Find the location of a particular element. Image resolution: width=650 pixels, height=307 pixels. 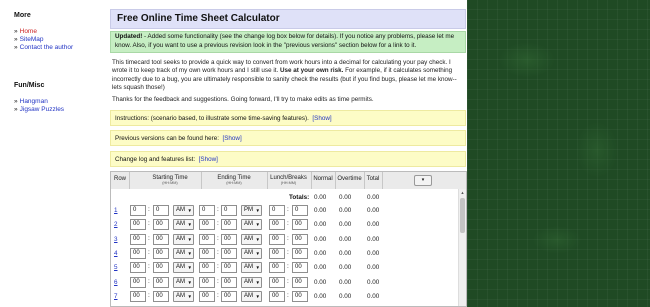

lunch-hour-input: 0 is located at coordinates (277, 210).